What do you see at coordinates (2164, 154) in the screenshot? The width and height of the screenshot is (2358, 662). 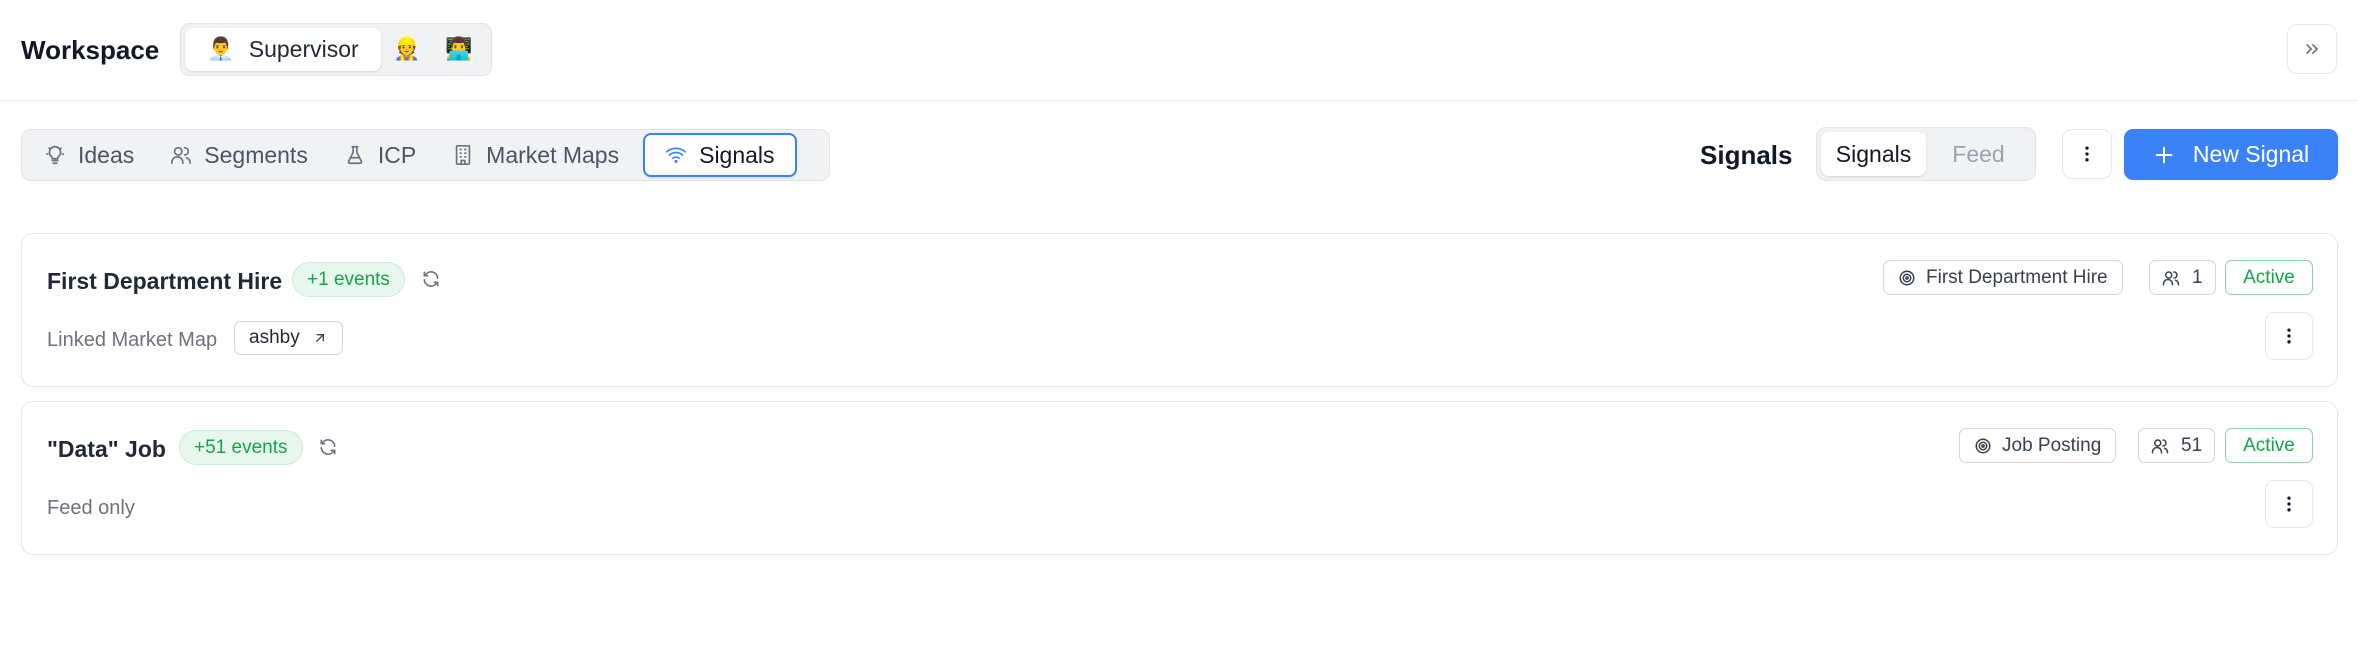 I see `plus-icon` at bounding box center [2164, 154].